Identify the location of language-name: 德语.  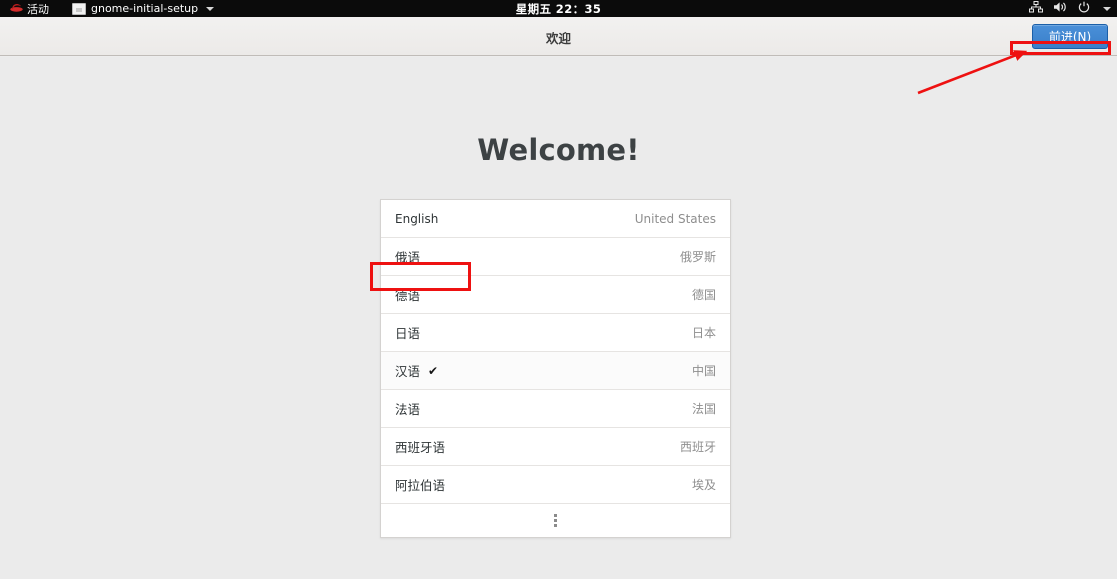
(408, 295).